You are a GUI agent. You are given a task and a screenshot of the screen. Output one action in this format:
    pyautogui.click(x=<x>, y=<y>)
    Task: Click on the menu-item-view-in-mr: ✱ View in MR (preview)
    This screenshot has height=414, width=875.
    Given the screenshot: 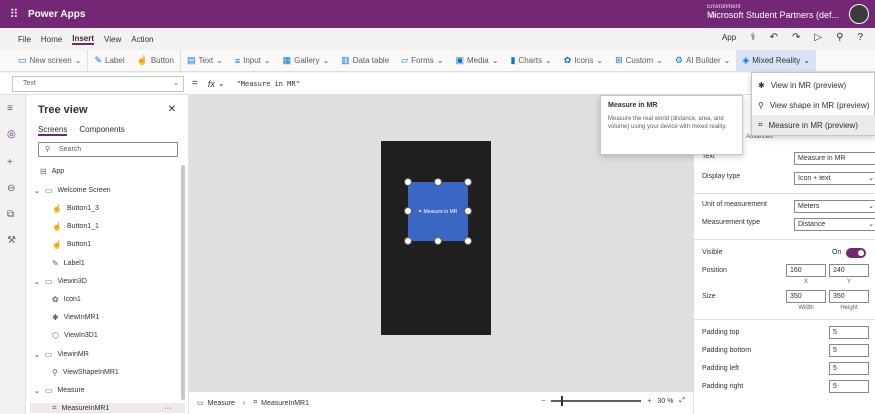 What is the action you would take?
    pyautogui.click(x=813, y=85)
    